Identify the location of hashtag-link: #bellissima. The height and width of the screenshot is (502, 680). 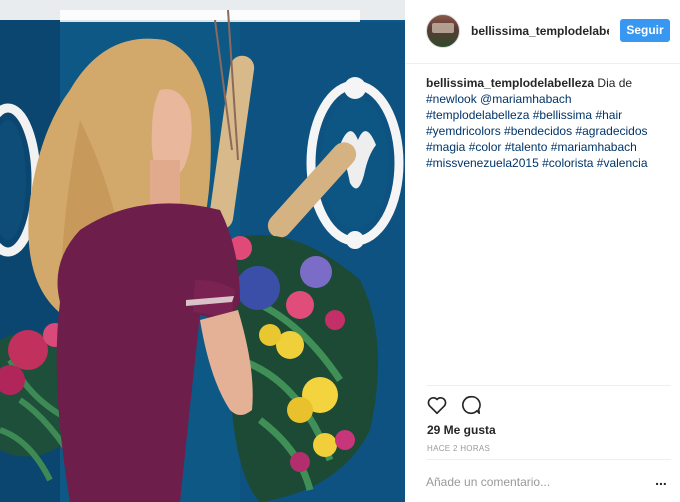
(562, 115).